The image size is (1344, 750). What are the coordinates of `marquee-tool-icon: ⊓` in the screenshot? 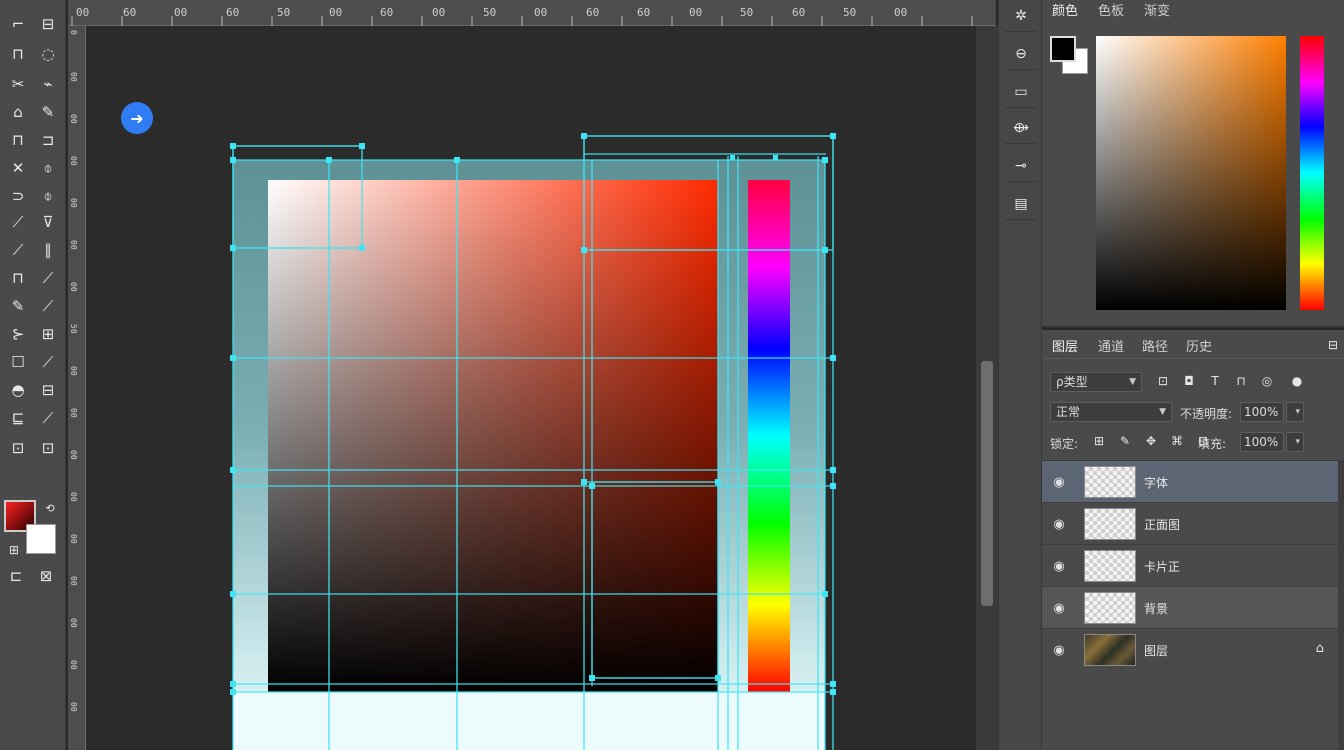 It's located at (18, 54).